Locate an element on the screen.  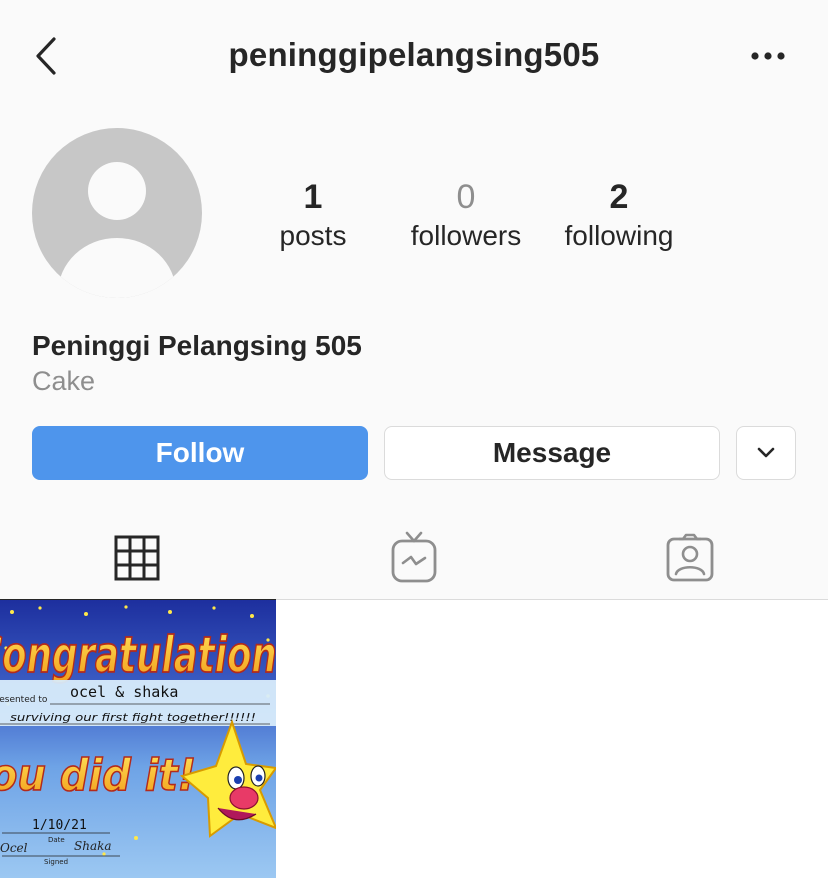
card-recipients: ocel & shaka is located at coordinates (124, 692).